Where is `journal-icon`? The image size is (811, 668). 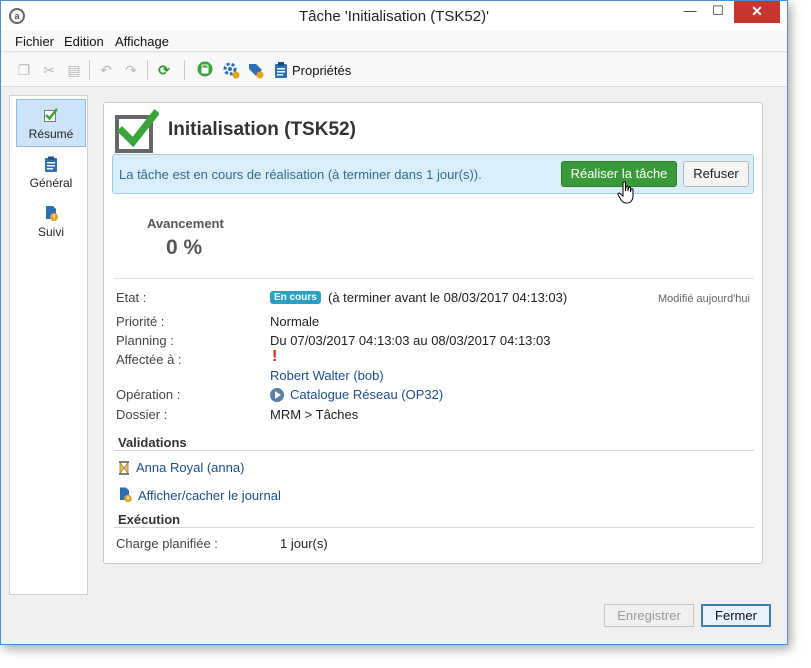
journal-icon is located at coordinates (126, 495).